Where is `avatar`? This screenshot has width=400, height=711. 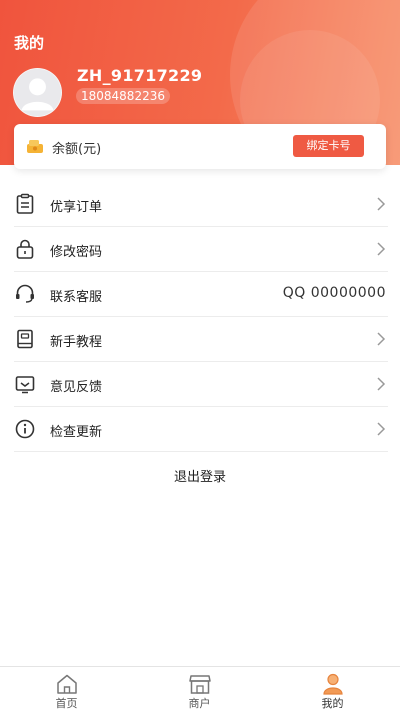
avatar is located at coordinates (37, 92).